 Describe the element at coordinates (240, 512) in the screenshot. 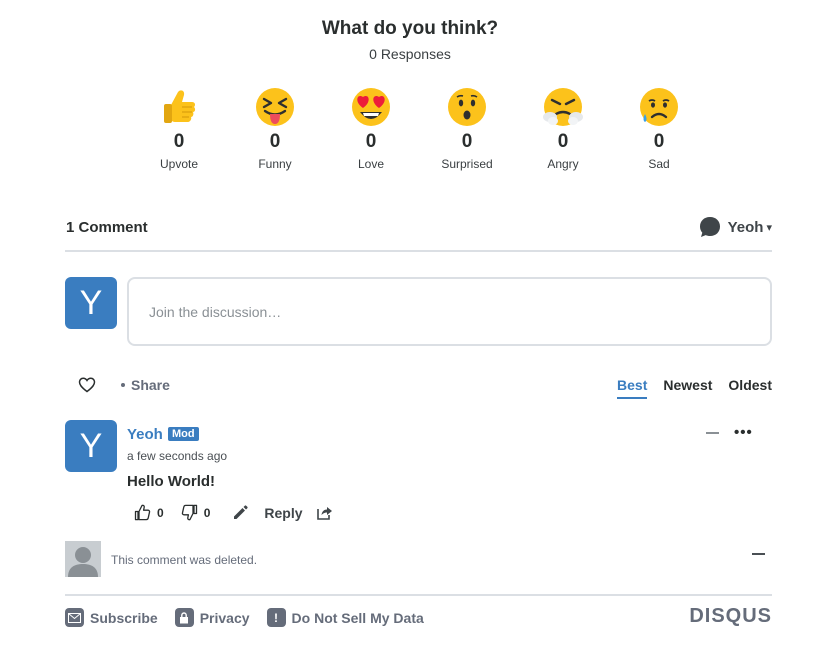

I see `edit-pencil-icon` at that location.